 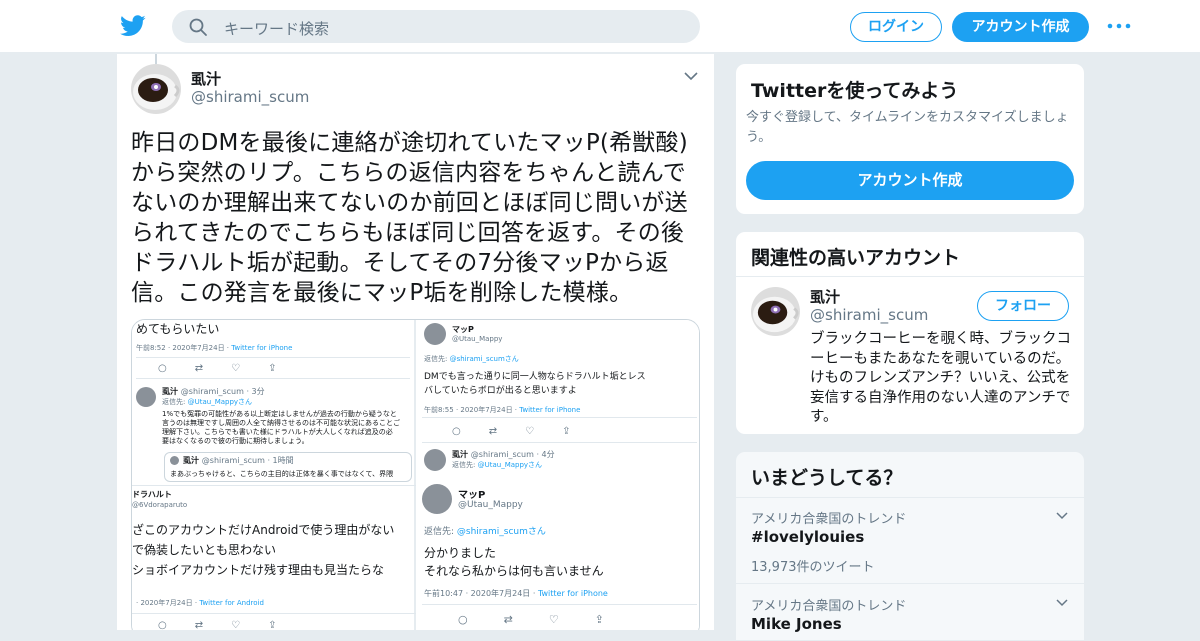 I want to click on card-description: 今すぐ登録して、タイムラインをカスタマイズしましょう。, so click(x=907, y=127).